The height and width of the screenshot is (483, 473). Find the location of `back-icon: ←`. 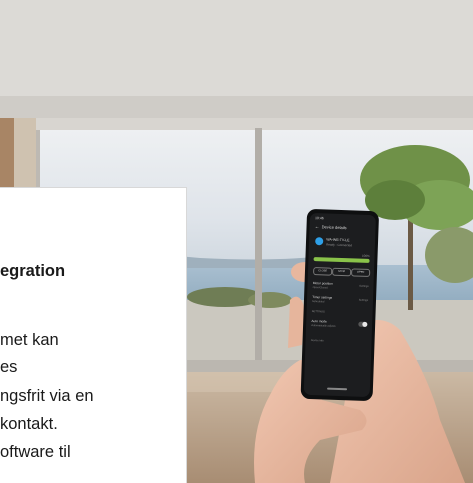

back-icon: ← is located at coordinates (317, 227).